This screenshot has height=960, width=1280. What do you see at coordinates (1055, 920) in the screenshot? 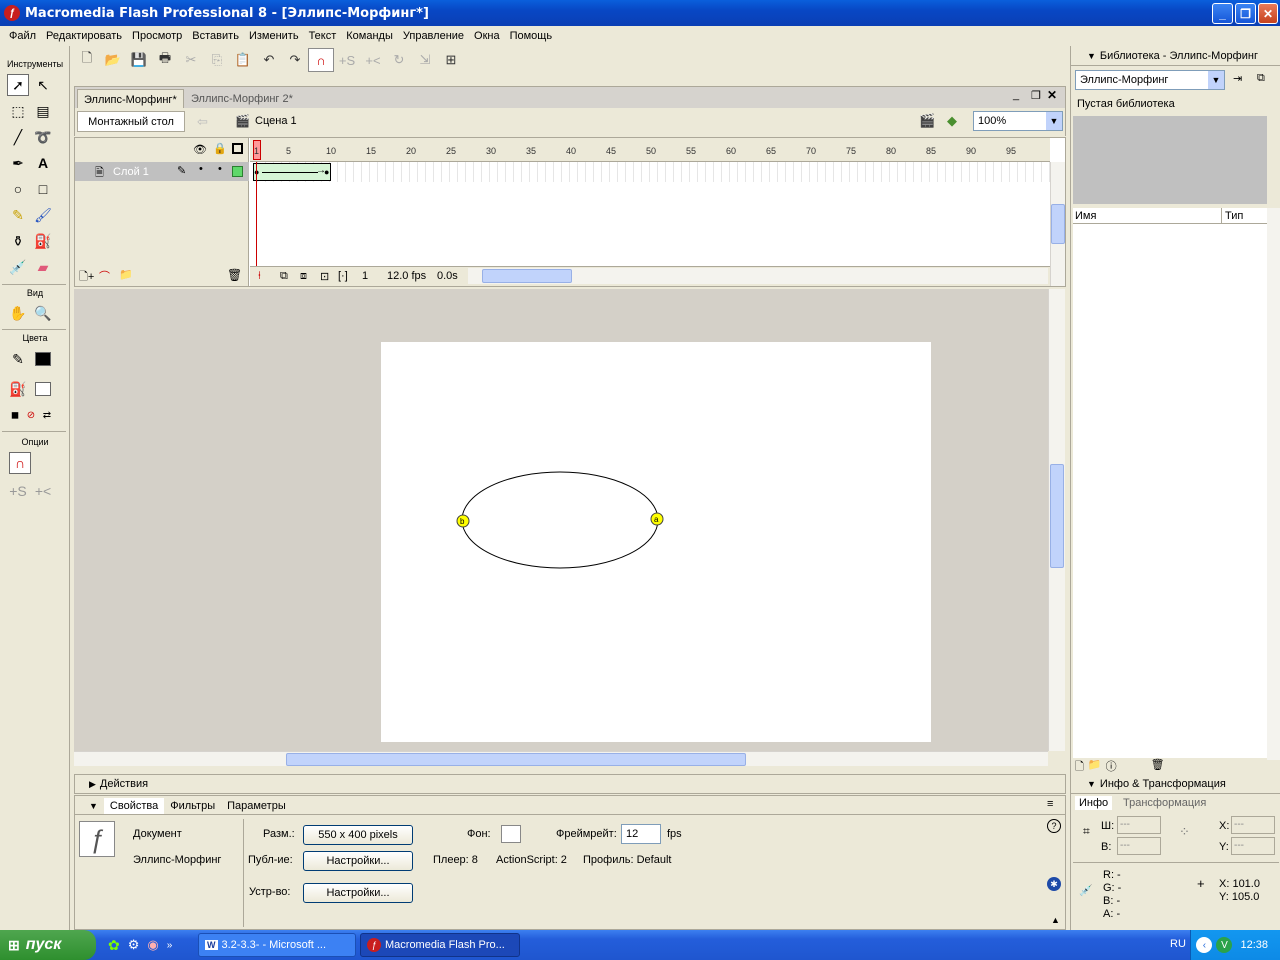
I see `collapse-up-icon: ▲` at bounding box center [1055, 920].